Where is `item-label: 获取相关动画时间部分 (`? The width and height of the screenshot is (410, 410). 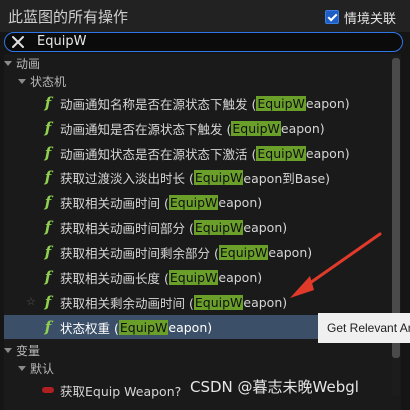
item-label: 获取相关动画时间部分 ( is located at coordinates (127, 228).